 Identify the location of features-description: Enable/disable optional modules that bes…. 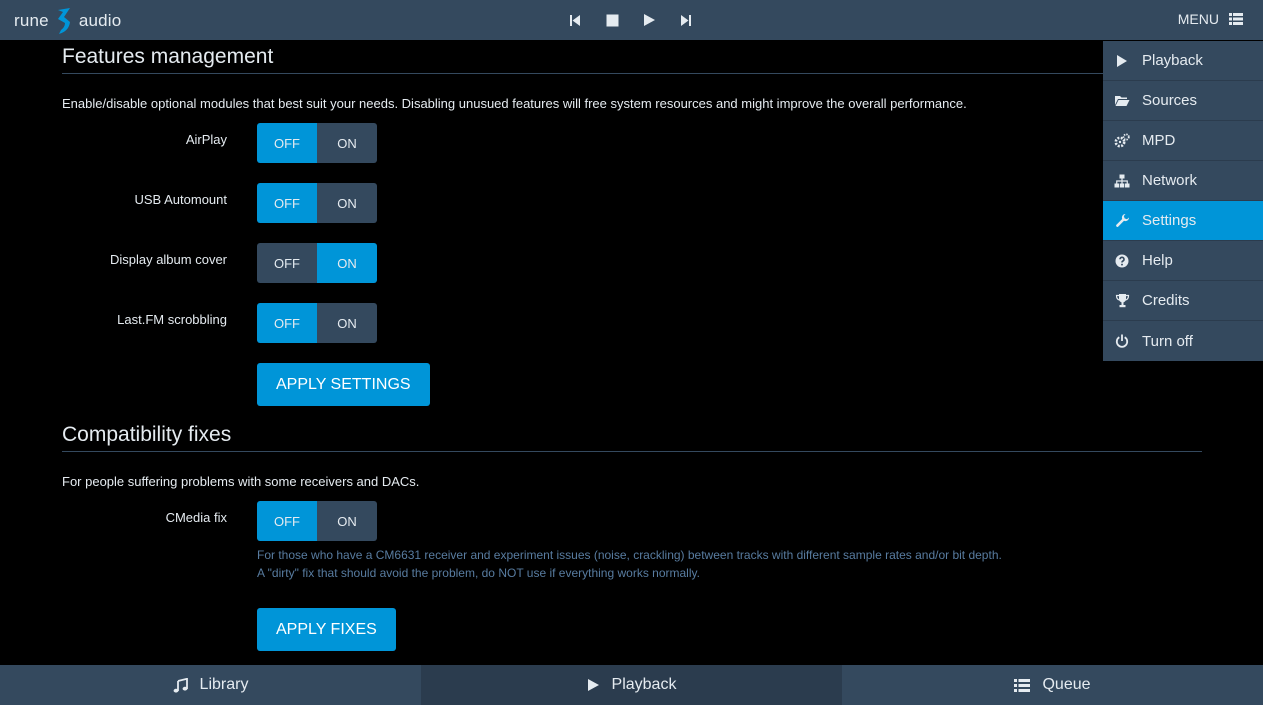
(514, 103).